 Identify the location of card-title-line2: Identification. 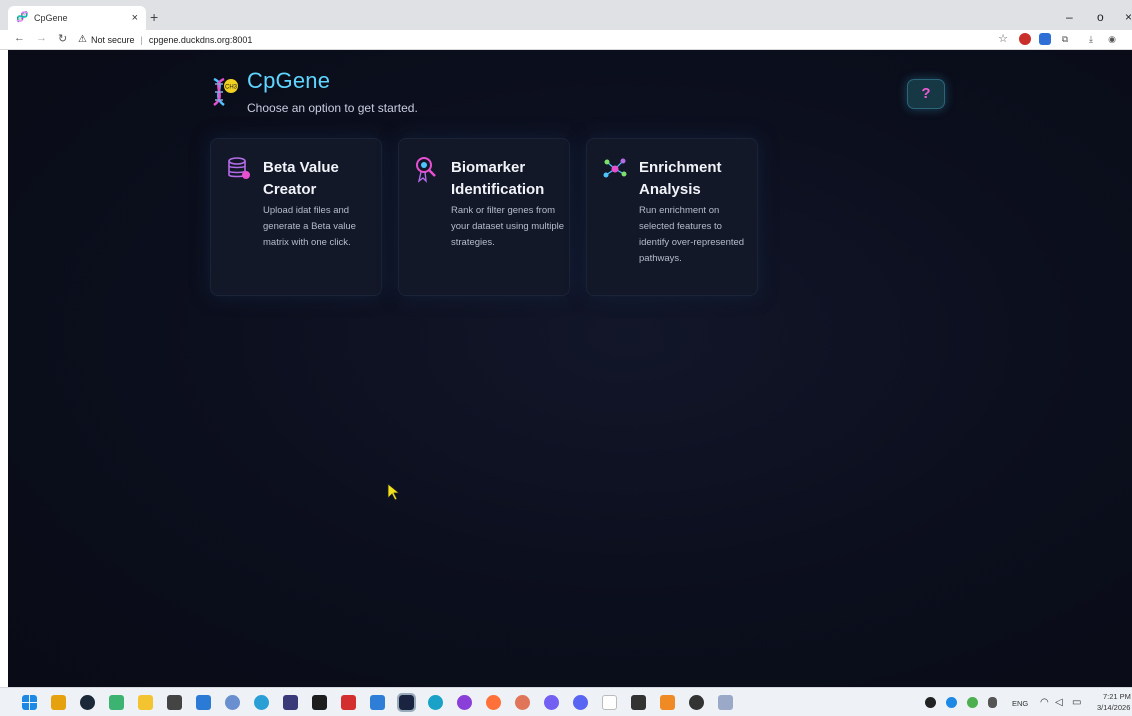
(498, 189).